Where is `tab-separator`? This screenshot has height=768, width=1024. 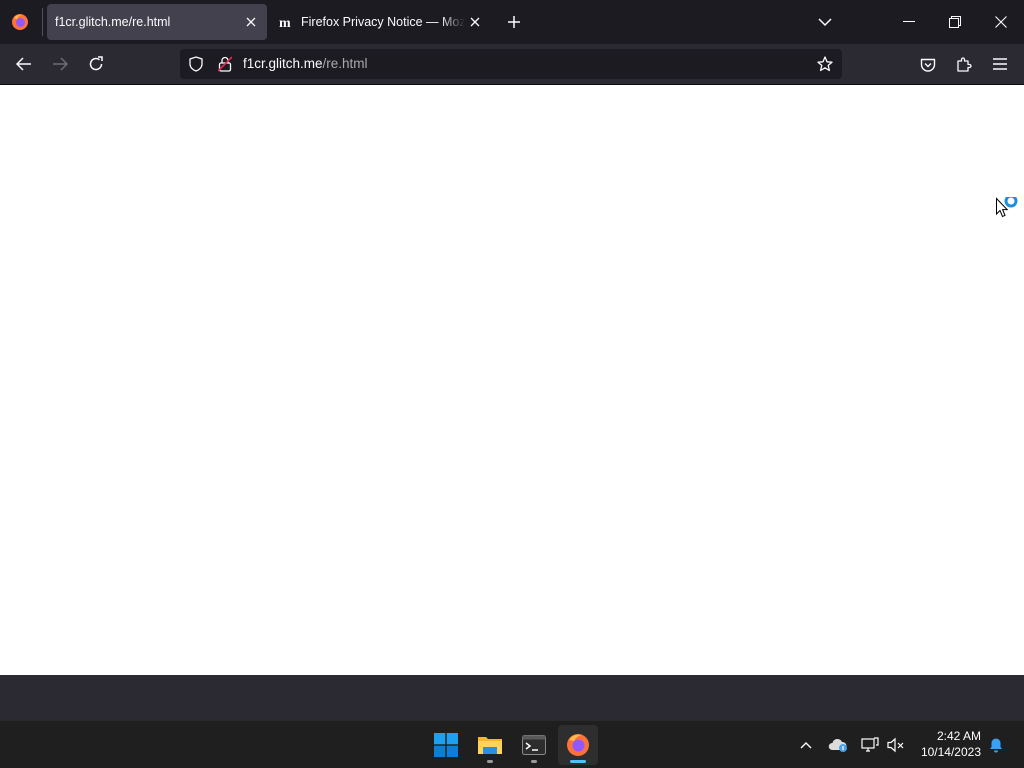
tab-separator is located at coordinates (42, 22).